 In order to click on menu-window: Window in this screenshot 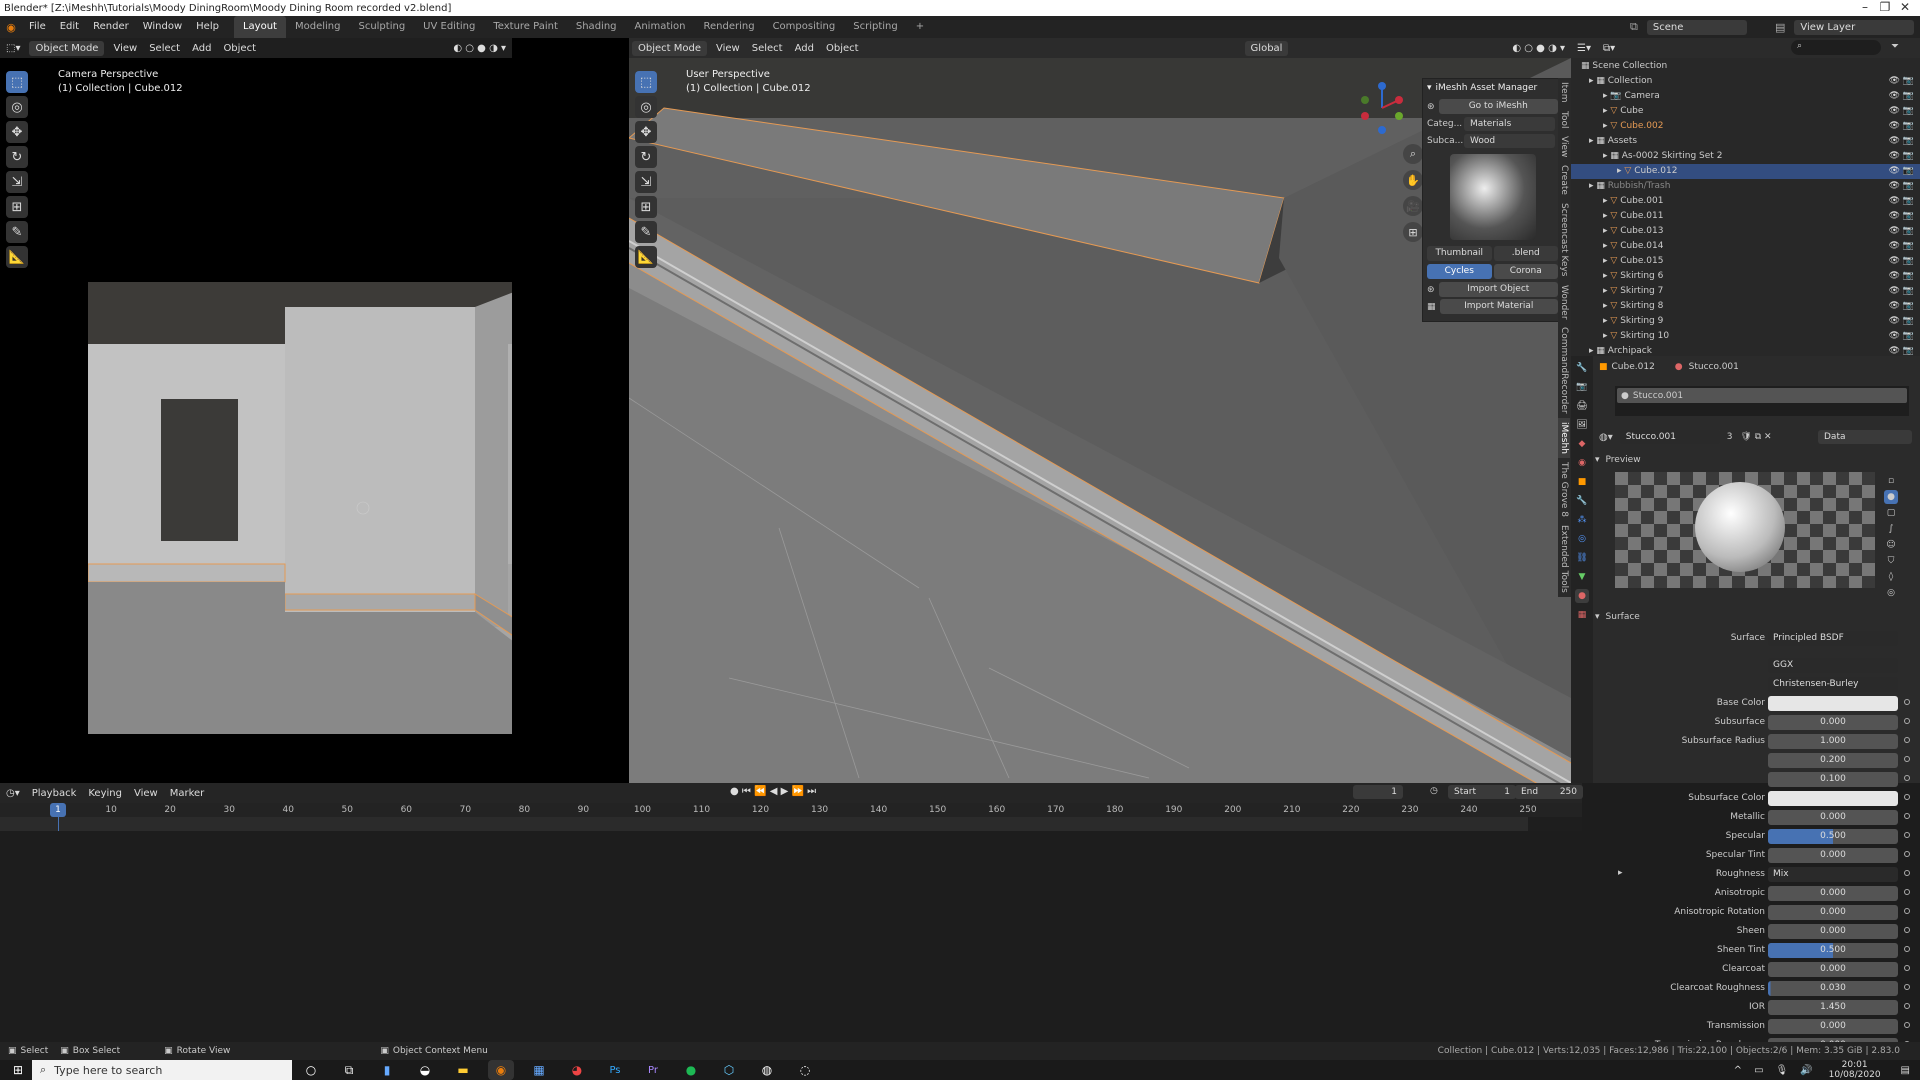, I will do `click(162, 27)`.